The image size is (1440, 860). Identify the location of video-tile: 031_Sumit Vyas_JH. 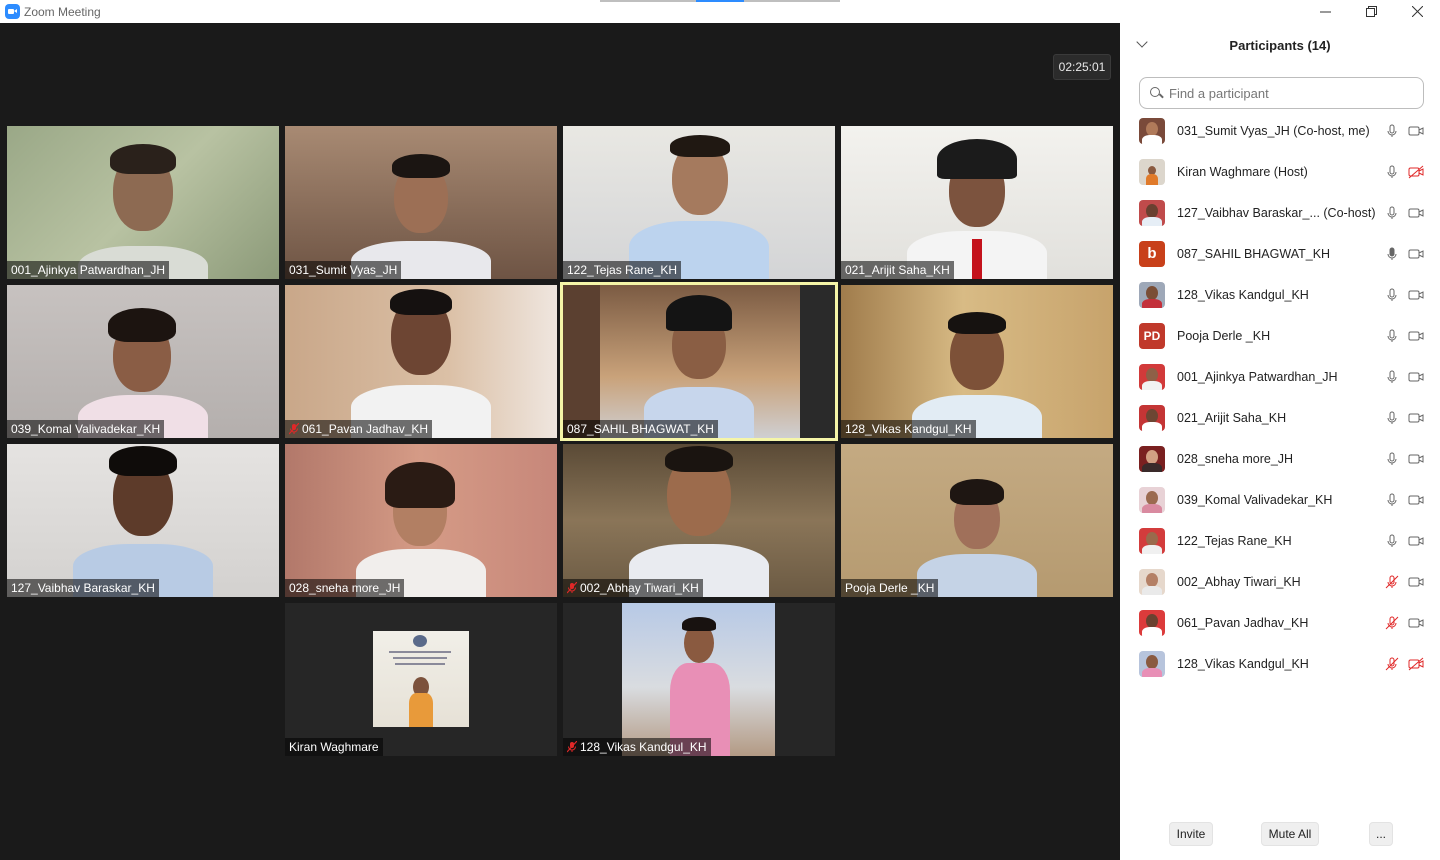
(421, 202).